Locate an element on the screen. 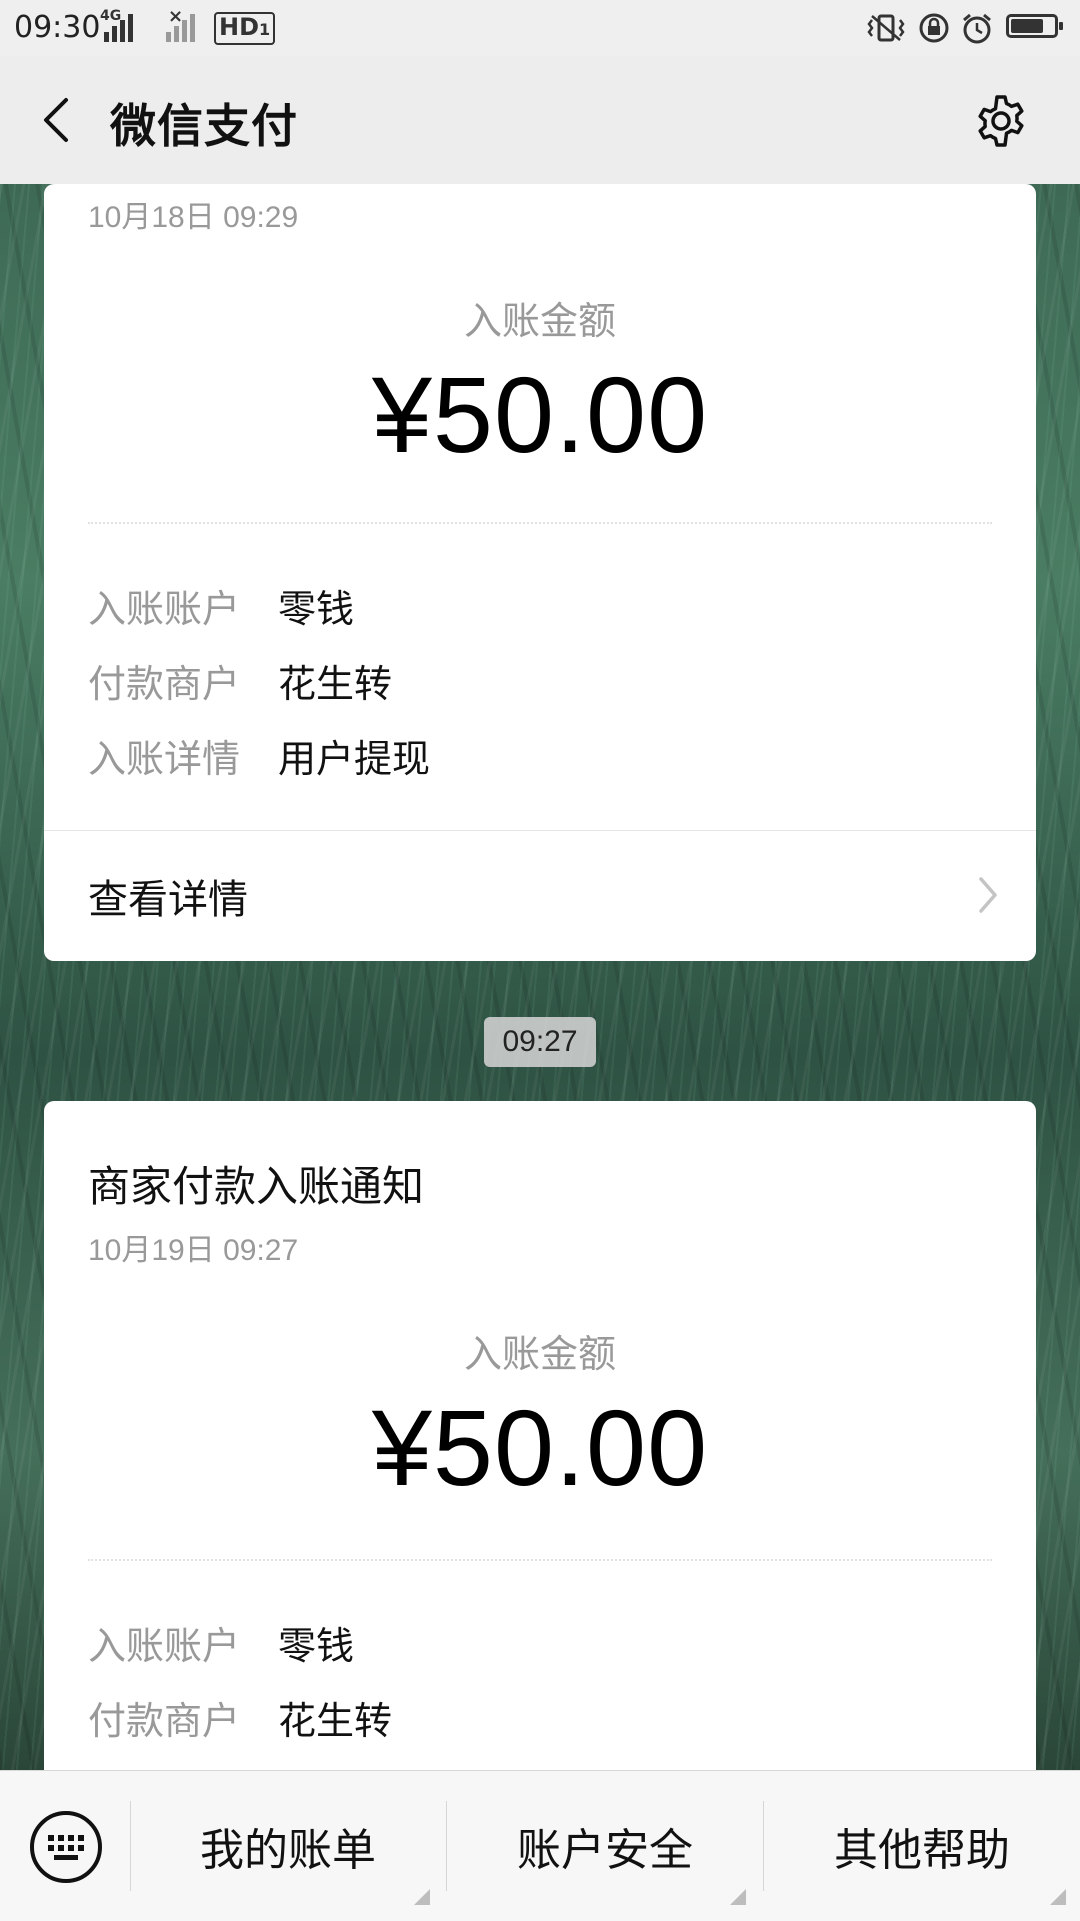 The image size is (1080, 1921). menu-label: 我的账单 is located at coordinates (288, 1850).